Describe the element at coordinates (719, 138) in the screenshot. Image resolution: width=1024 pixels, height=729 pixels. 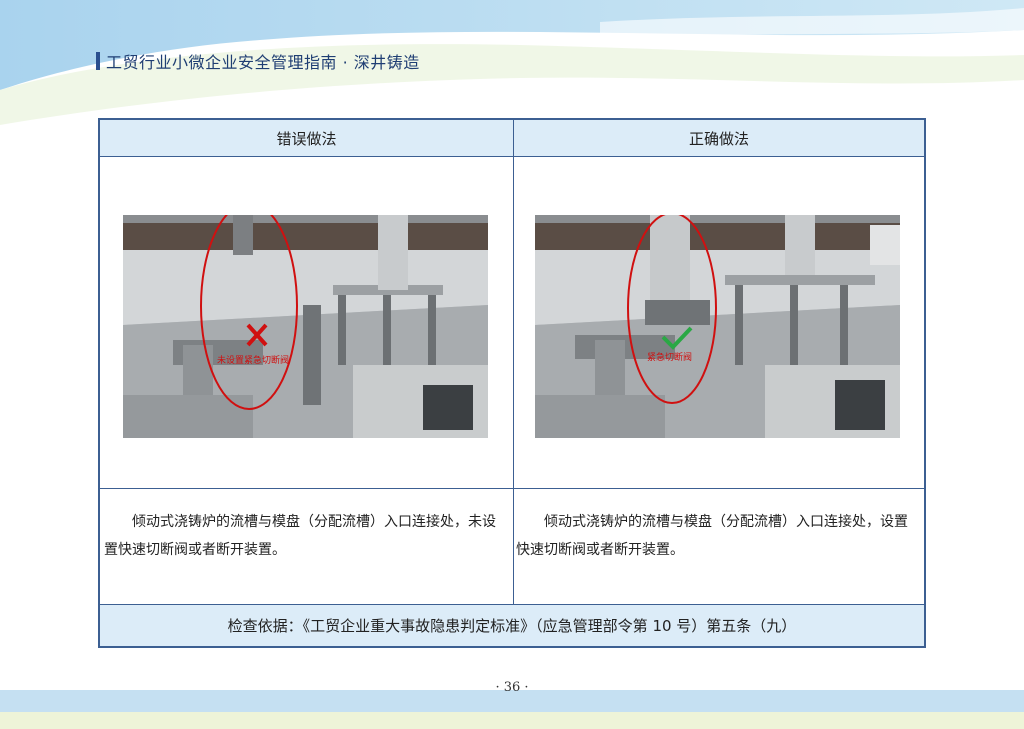
I see `right-practice-heading: 正确做法` at that location.